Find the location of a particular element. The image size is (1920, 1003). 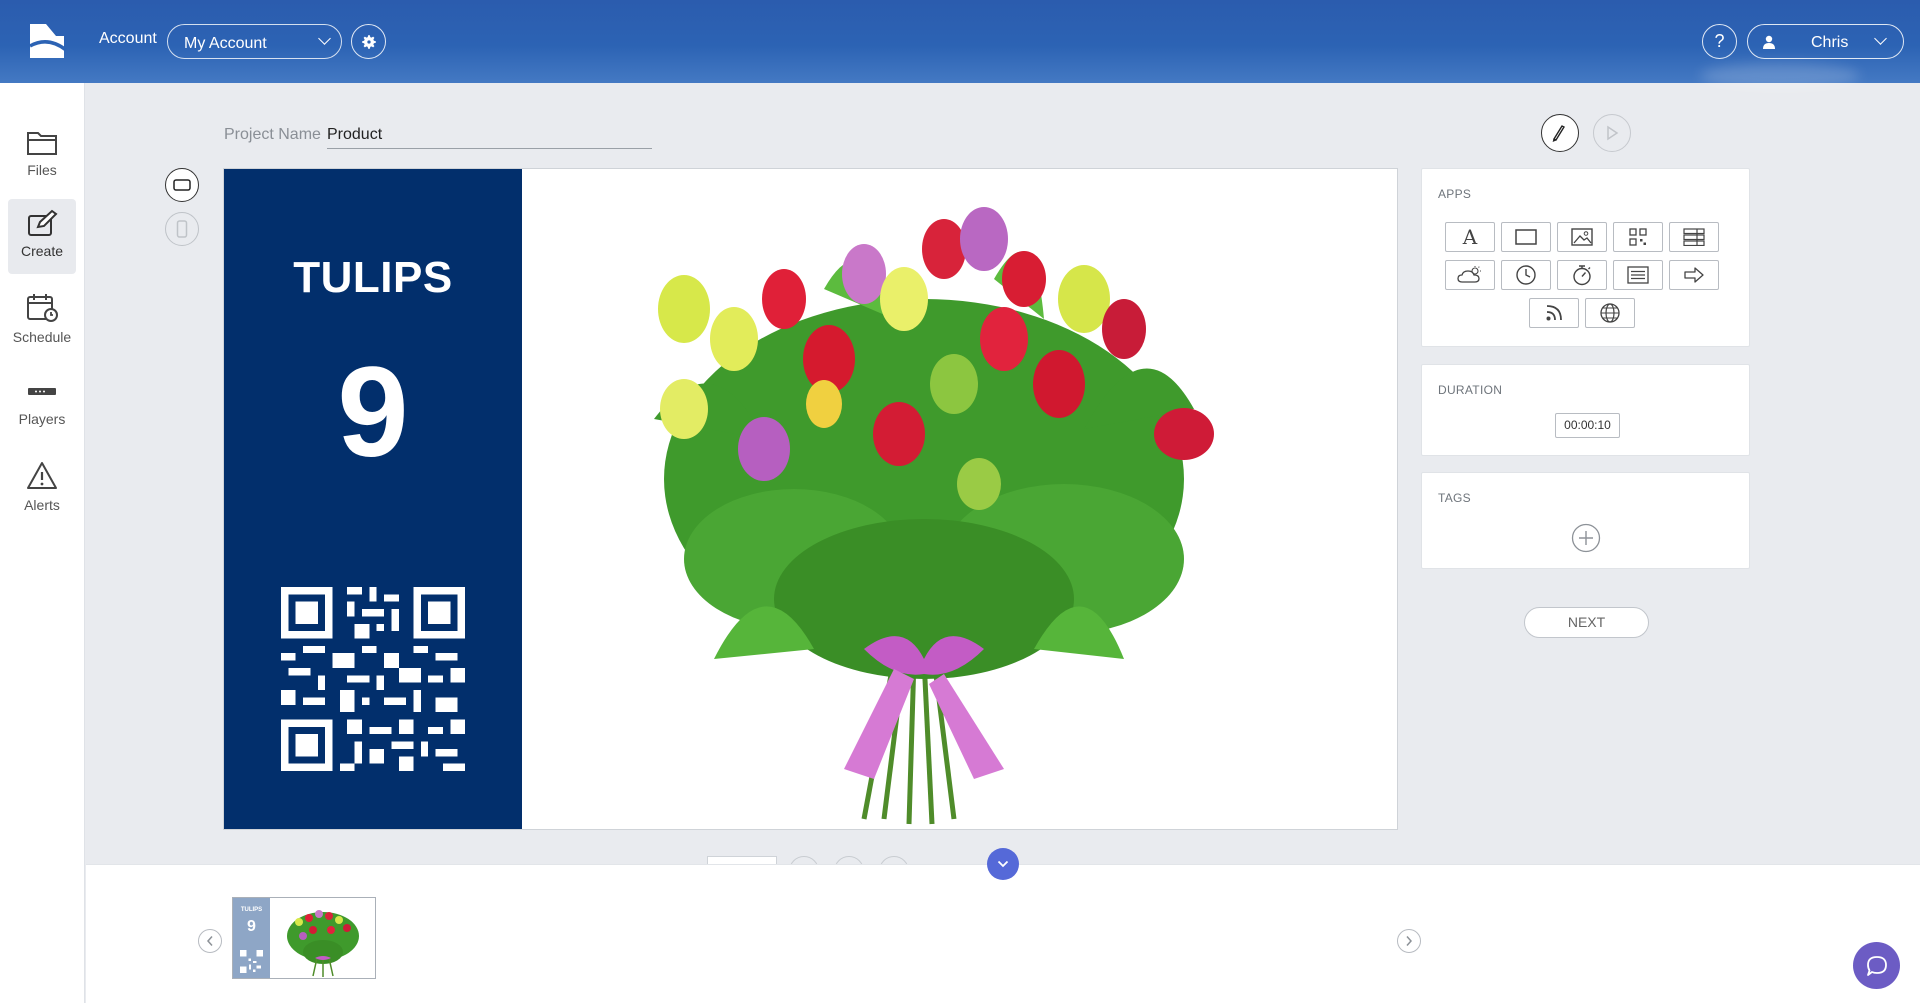

chat-icon is located at coordinates (1876, 965).